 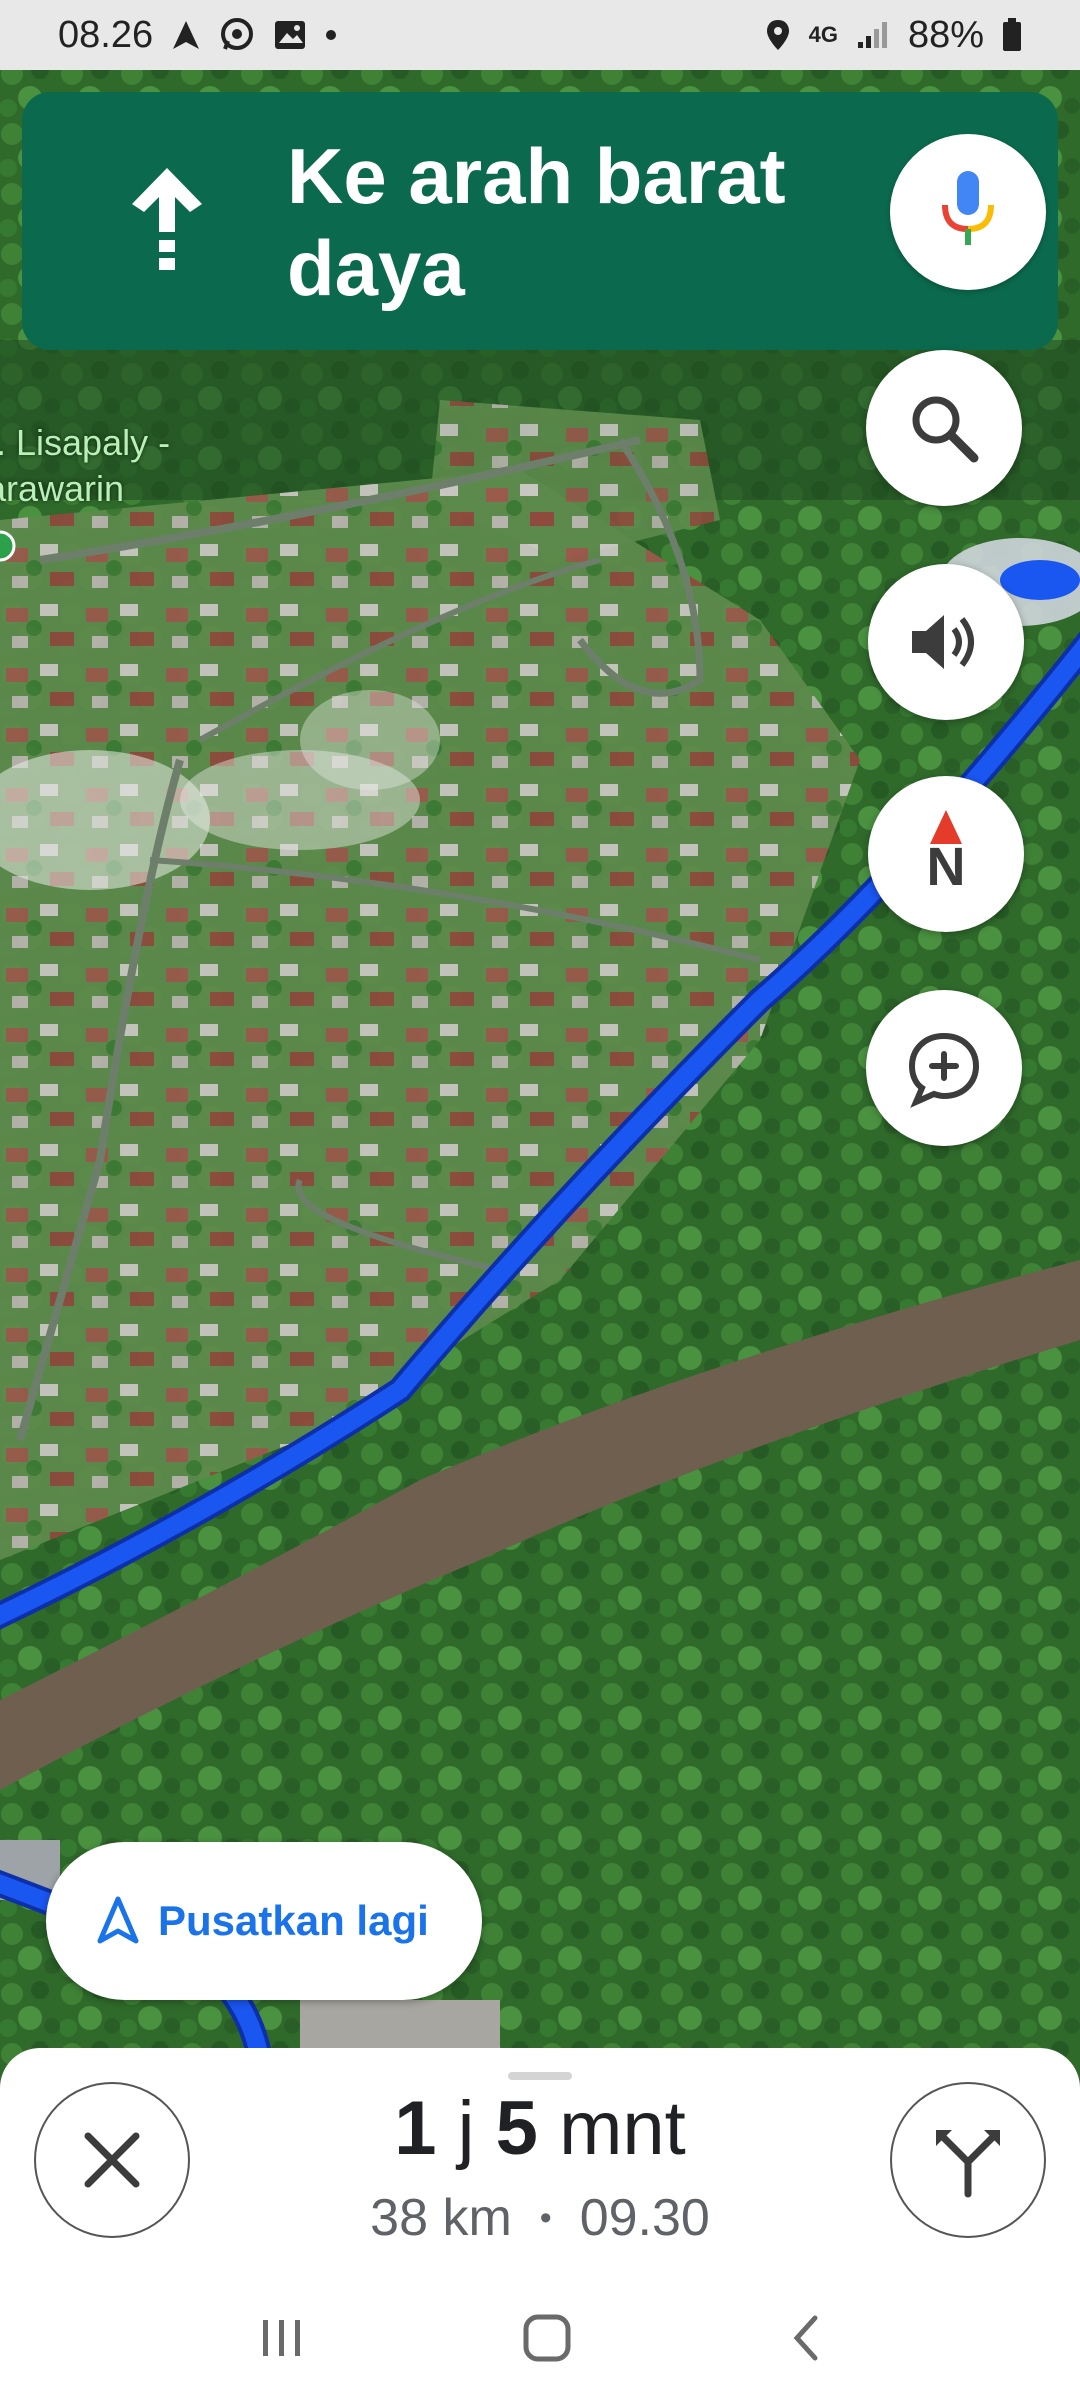 What do you see at coordinates (968, 208) in the screenshot?
I see `microphone-icon` at bounding box center [968, 208].